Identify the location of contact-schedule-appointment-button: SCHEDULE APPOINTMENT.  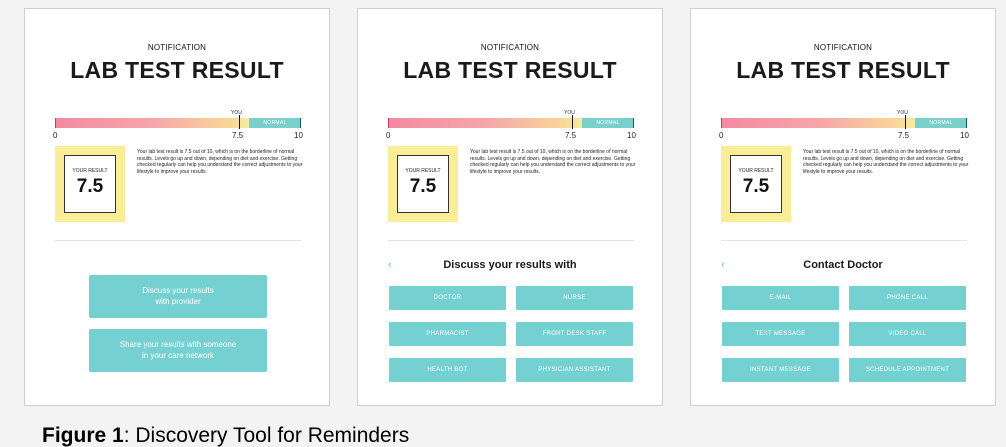
(907, 370).